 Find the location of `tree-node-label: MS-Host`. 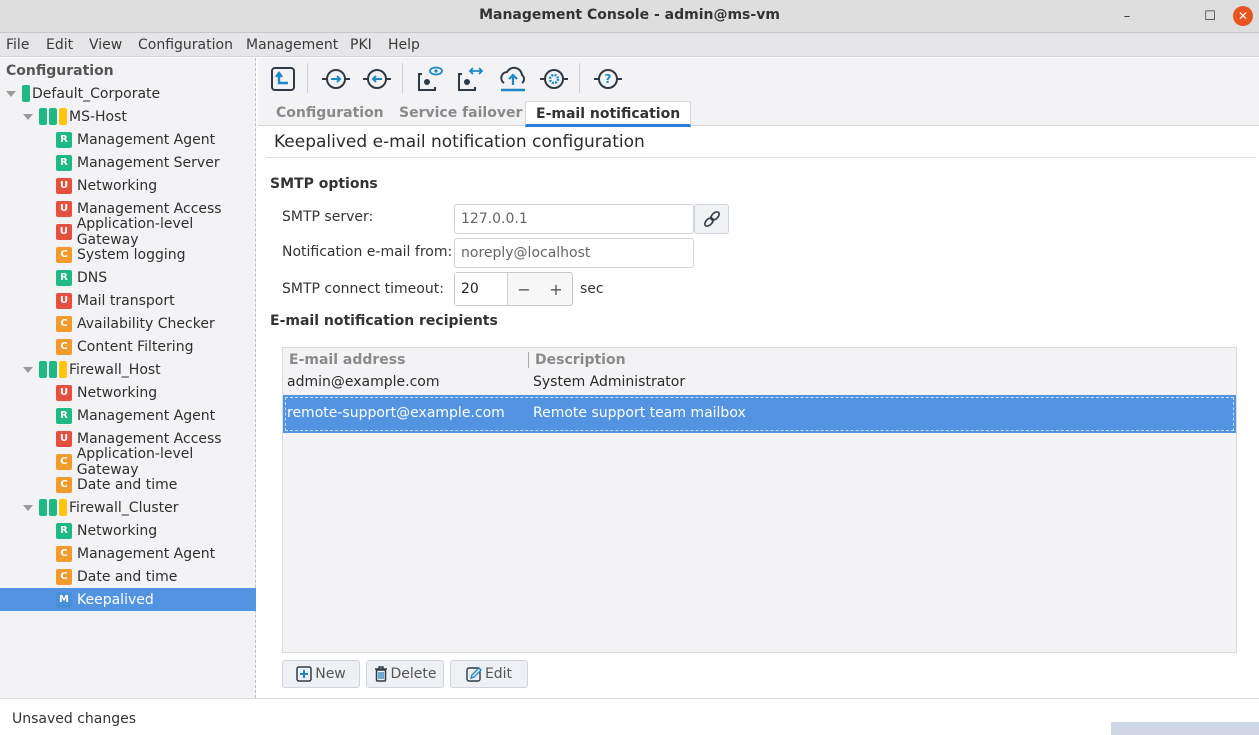

tree-node-label: MS-Host is located at coordinates (98, 116).